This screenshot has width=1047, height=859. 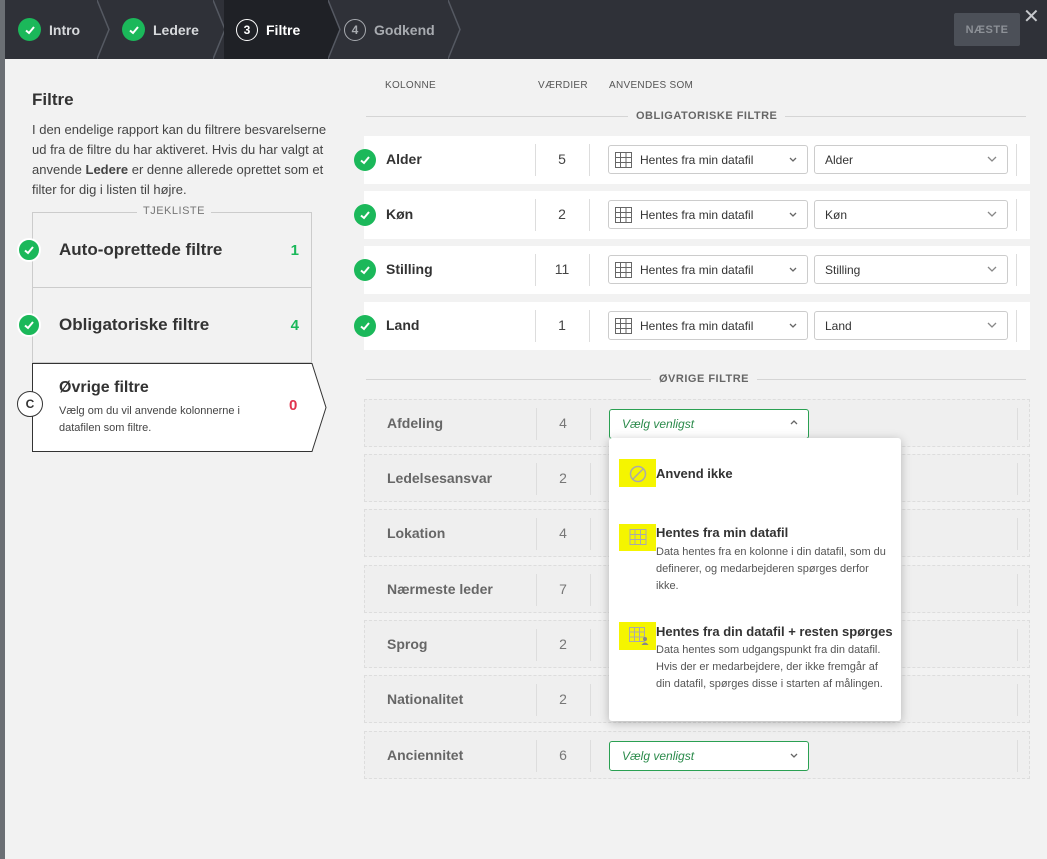 I want to click on filter-row: Land 1 Hentes fra min datafil Land, so click(x=692, y=326).